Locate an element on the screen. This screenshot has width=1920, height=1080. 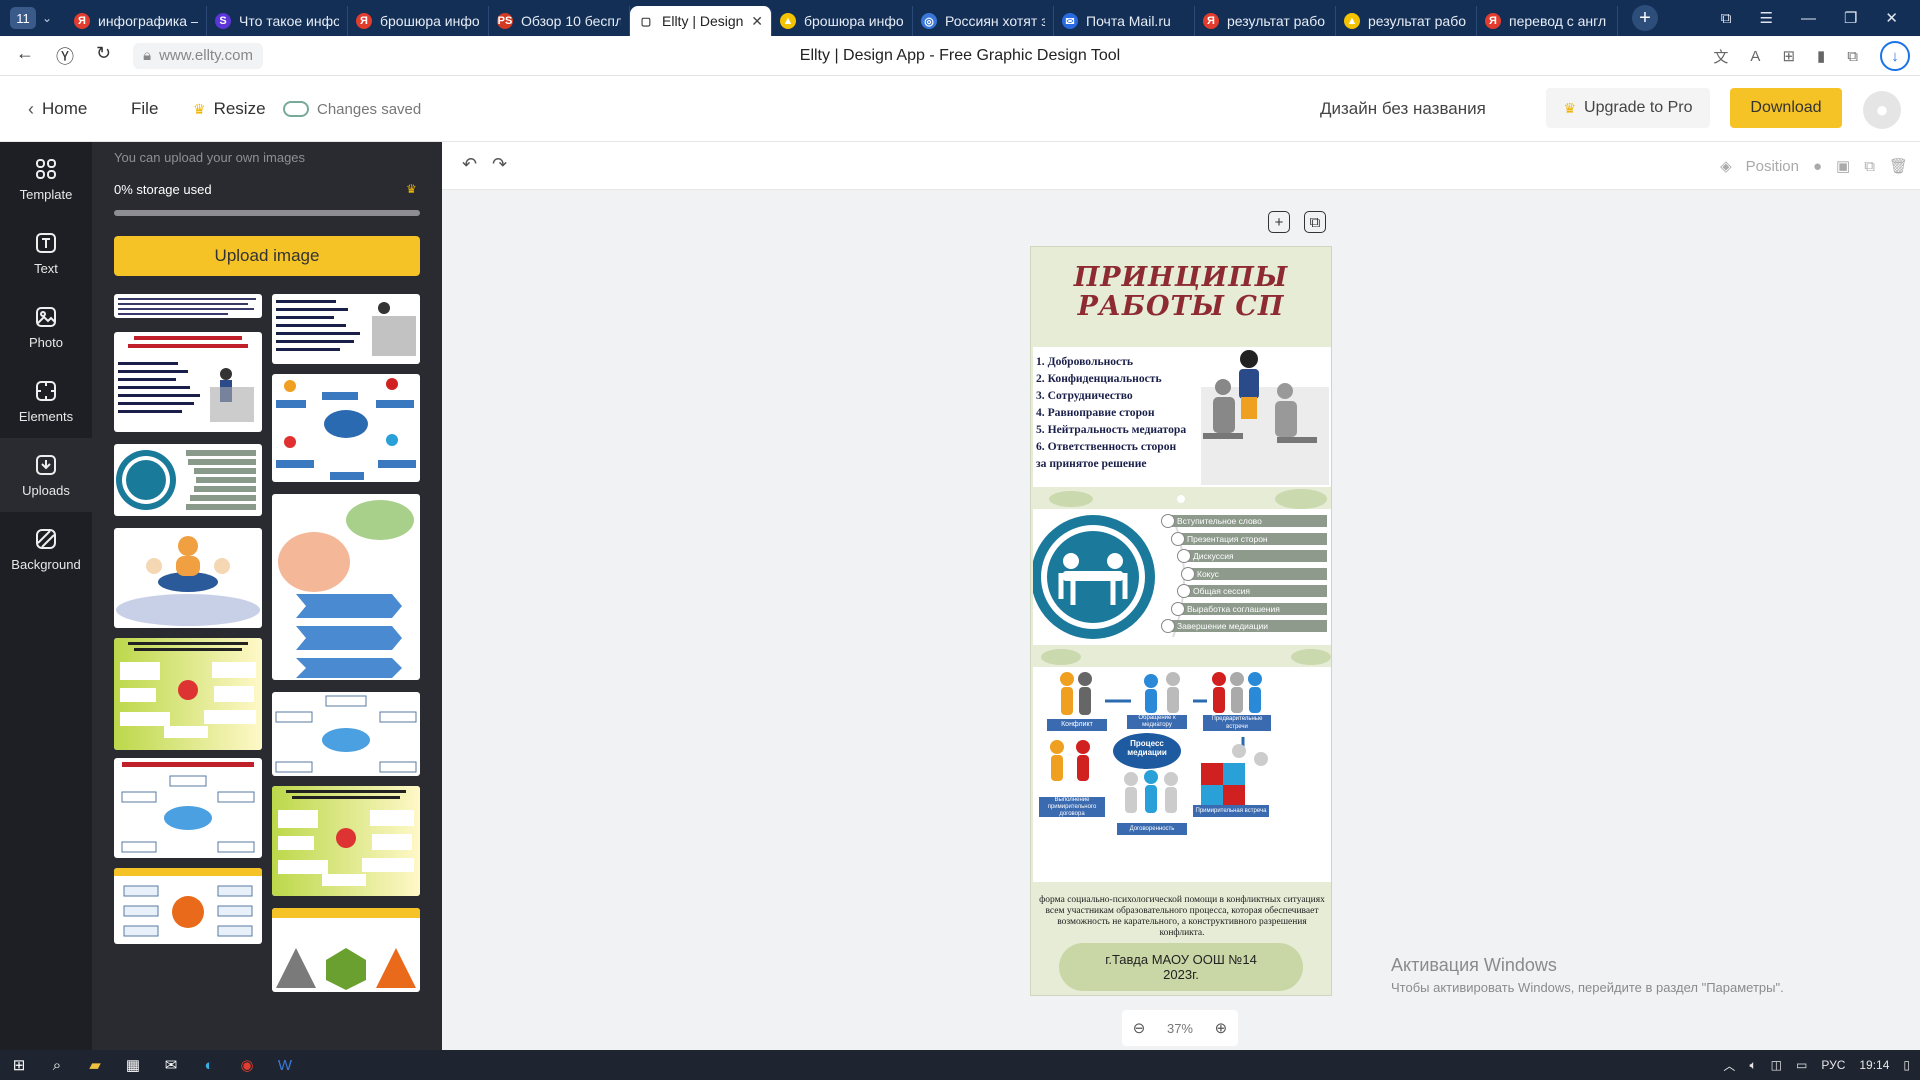
tab-switcher: 11 ⌄ is located at coordinates (33, 18).